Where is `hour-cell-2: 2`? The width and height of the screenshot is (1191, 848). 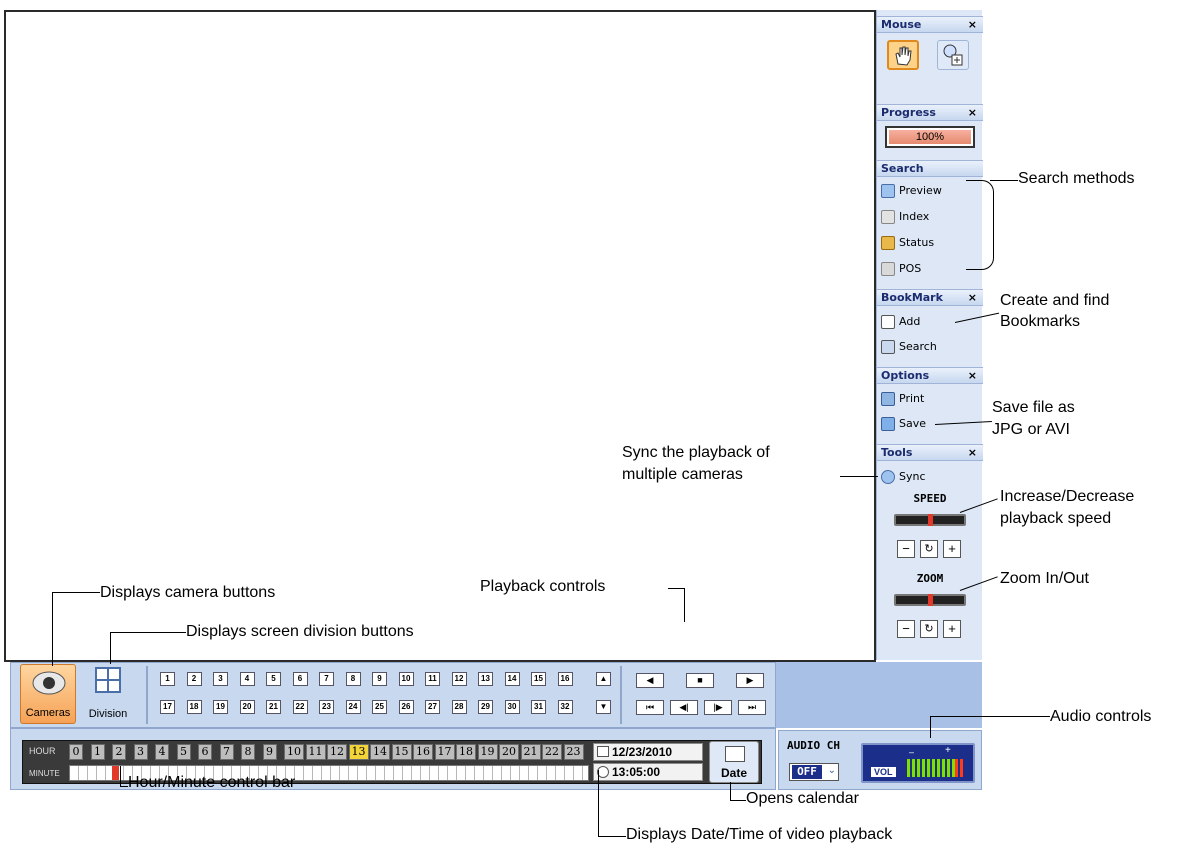 hour-cell-2: 2 is located at coordinates (119, 752).